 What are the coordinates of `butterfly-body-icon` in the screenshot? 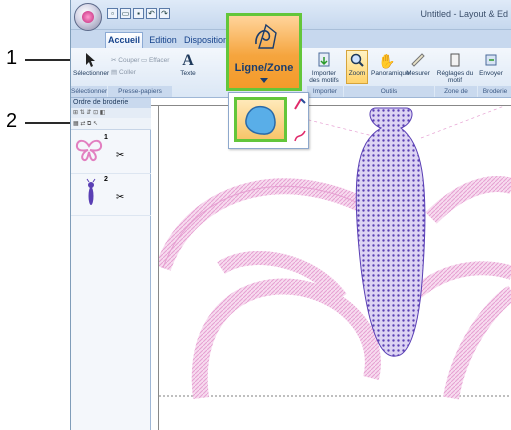 It's located at (91, 191).